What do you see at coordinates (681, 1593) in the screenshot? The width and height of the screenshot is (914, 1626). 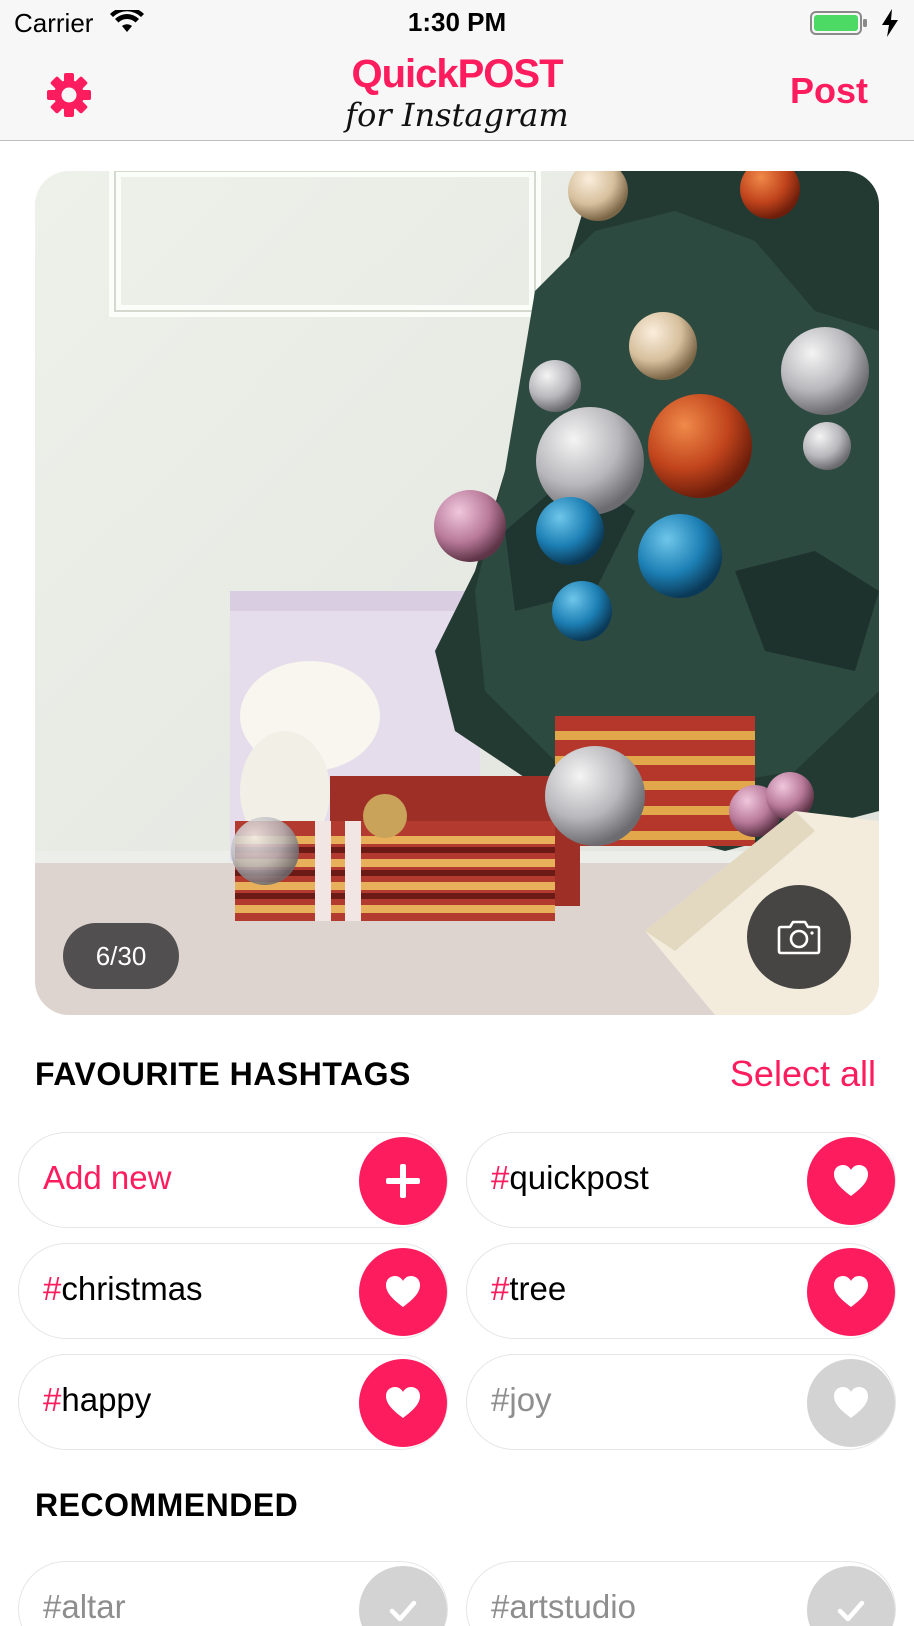 I see `recommended-hashtag-chip: #artstudio` at bounding box center [681, 1593].